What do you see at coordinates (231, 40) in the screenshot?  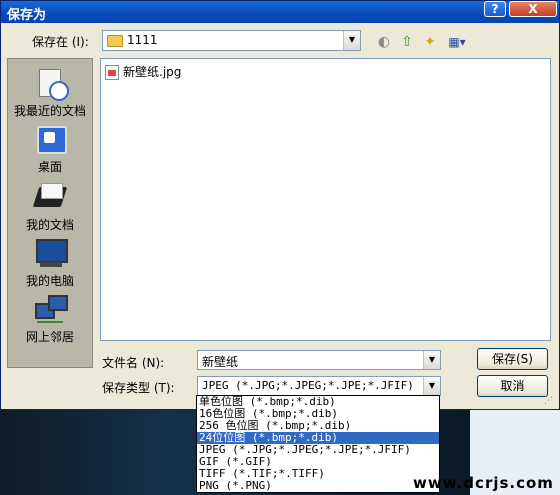 I see `save-in-combobox: 1111 ▼` at bounding box center [231, 40].